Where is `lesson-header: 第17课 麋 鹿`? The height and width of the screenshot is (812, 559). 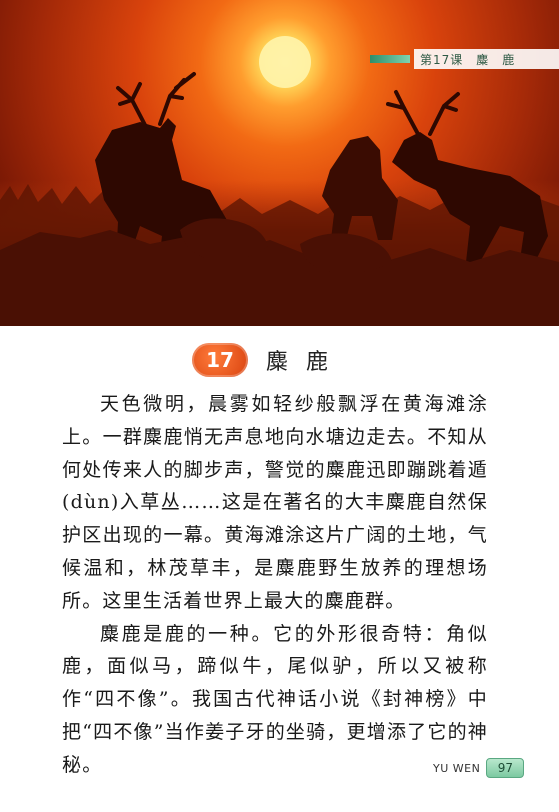
lesson-header: 第17课 麋 鹿 is located at coordinates (464, 59).